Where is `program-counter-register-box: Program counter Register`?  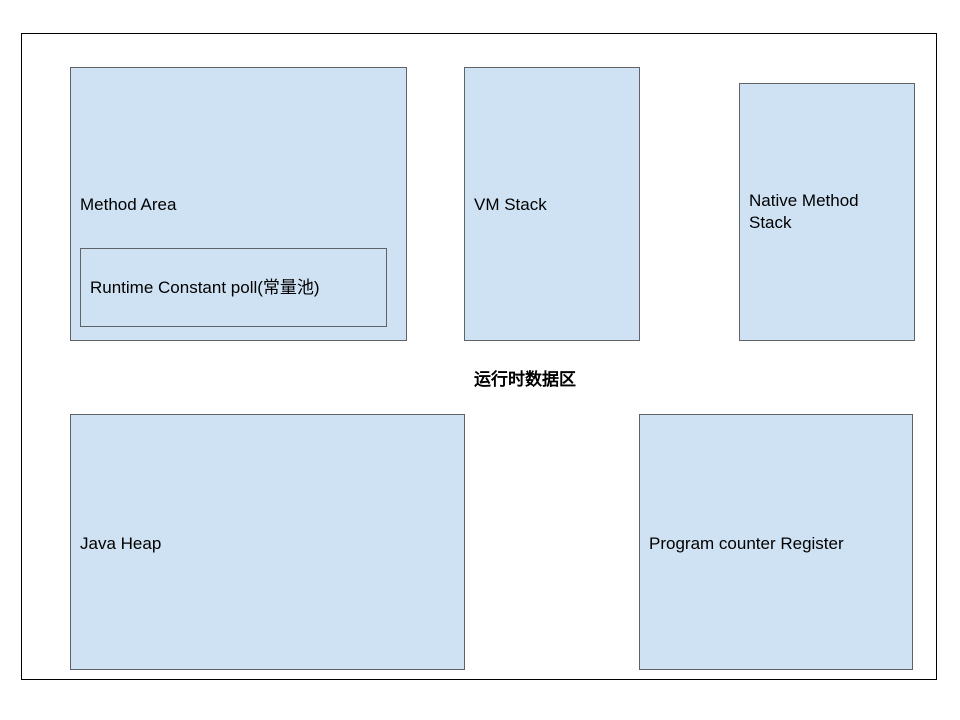
program-counter-register-box: Program counter Register is located at coordinates (776, 542).